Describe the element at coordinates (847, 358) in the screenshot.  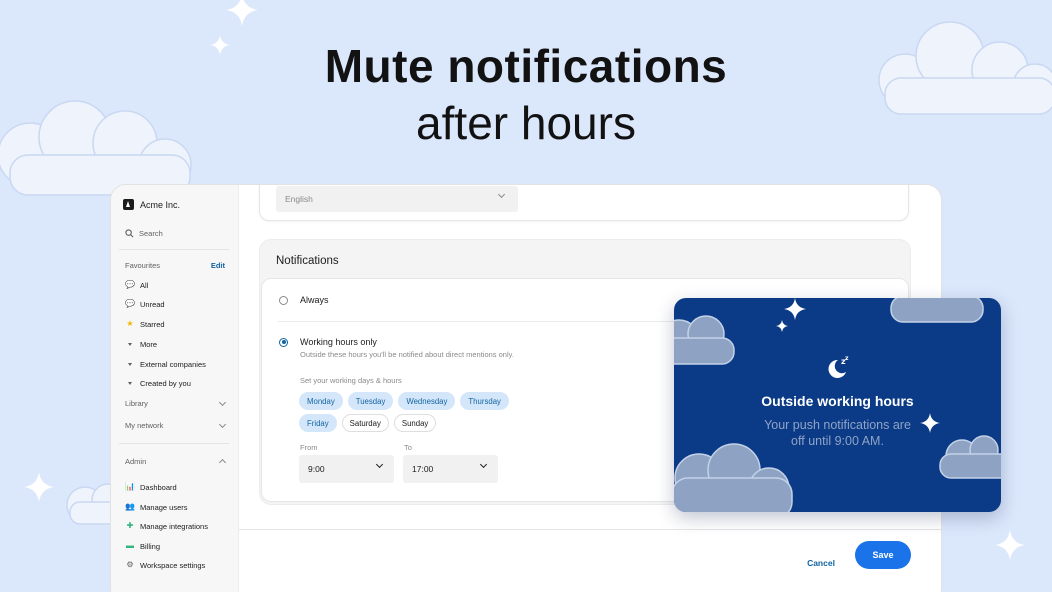
I see `svg-text: z` at that location.